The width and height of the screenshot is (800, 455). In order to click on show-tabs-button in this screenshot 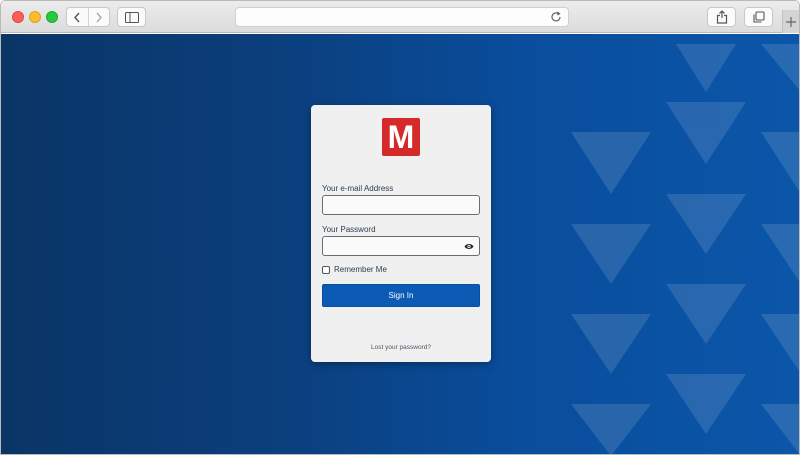, I will do `click(758, 17)`.